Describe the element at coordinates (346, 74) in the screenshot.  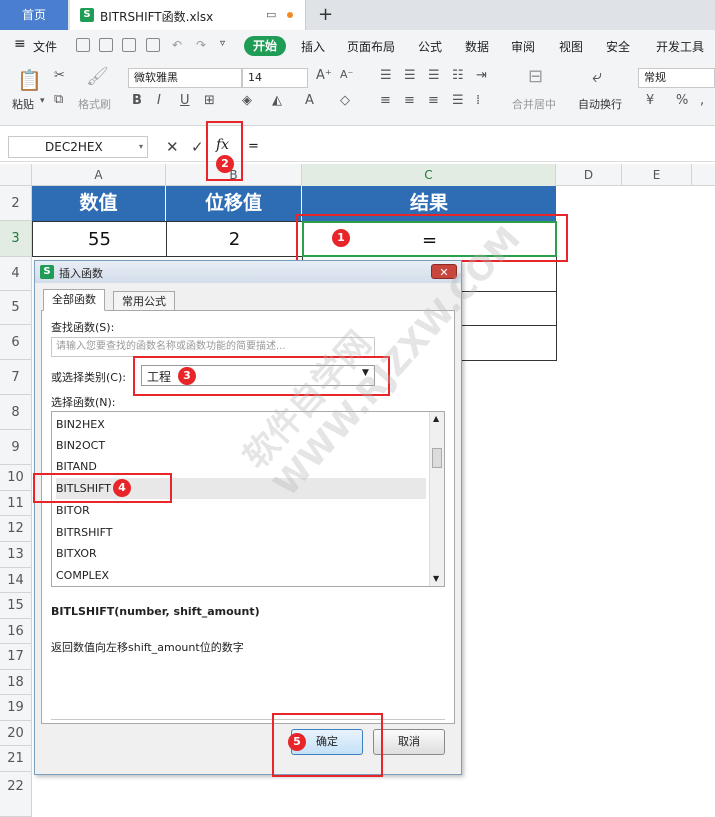
I see `decrease-font-icon: A⁻` at that location.